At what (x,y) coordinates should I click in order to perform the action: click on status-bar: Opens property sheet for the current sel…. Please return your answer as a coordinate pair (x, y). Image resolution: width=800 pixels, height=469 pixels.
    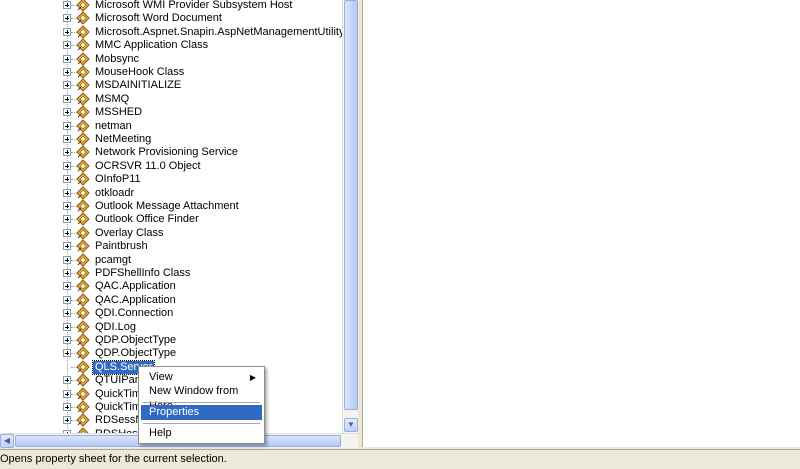
    Looking at the image, I should click on (400, 459).